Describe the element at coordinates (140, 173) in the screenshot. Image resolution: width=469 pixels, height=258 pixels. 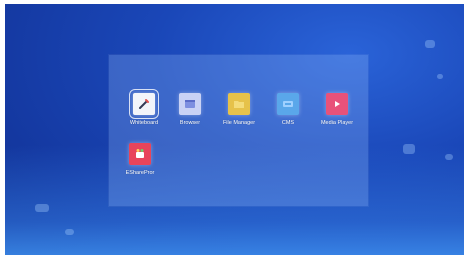
I see `app-label: ESharePror` at that location.